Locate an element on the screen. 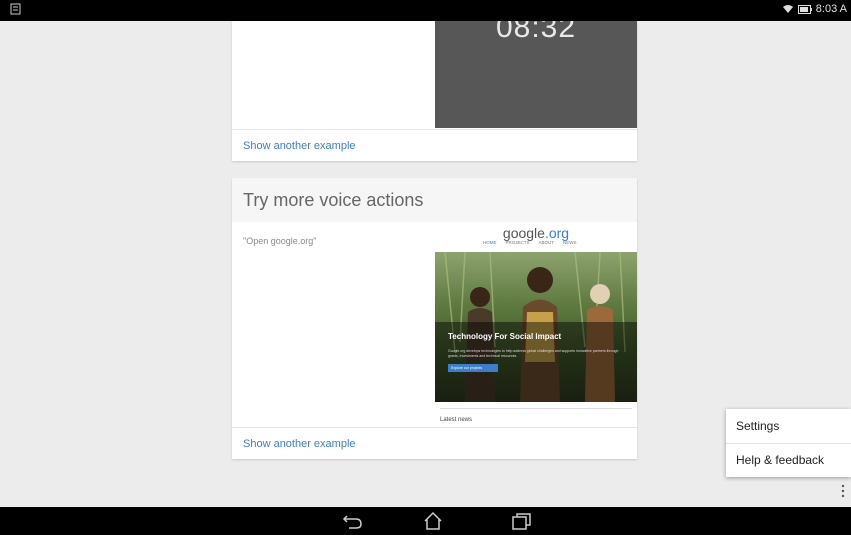  site-nav-projects: PROJECTS is located at coordinates (517, 242).